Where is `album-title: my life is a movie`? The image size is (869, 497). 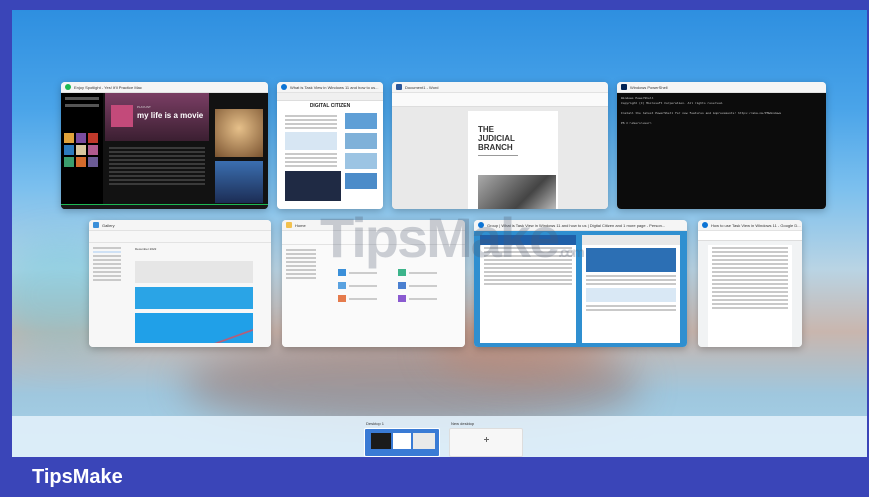 album-title: my life is a movie is located at coordinates (170, 115).